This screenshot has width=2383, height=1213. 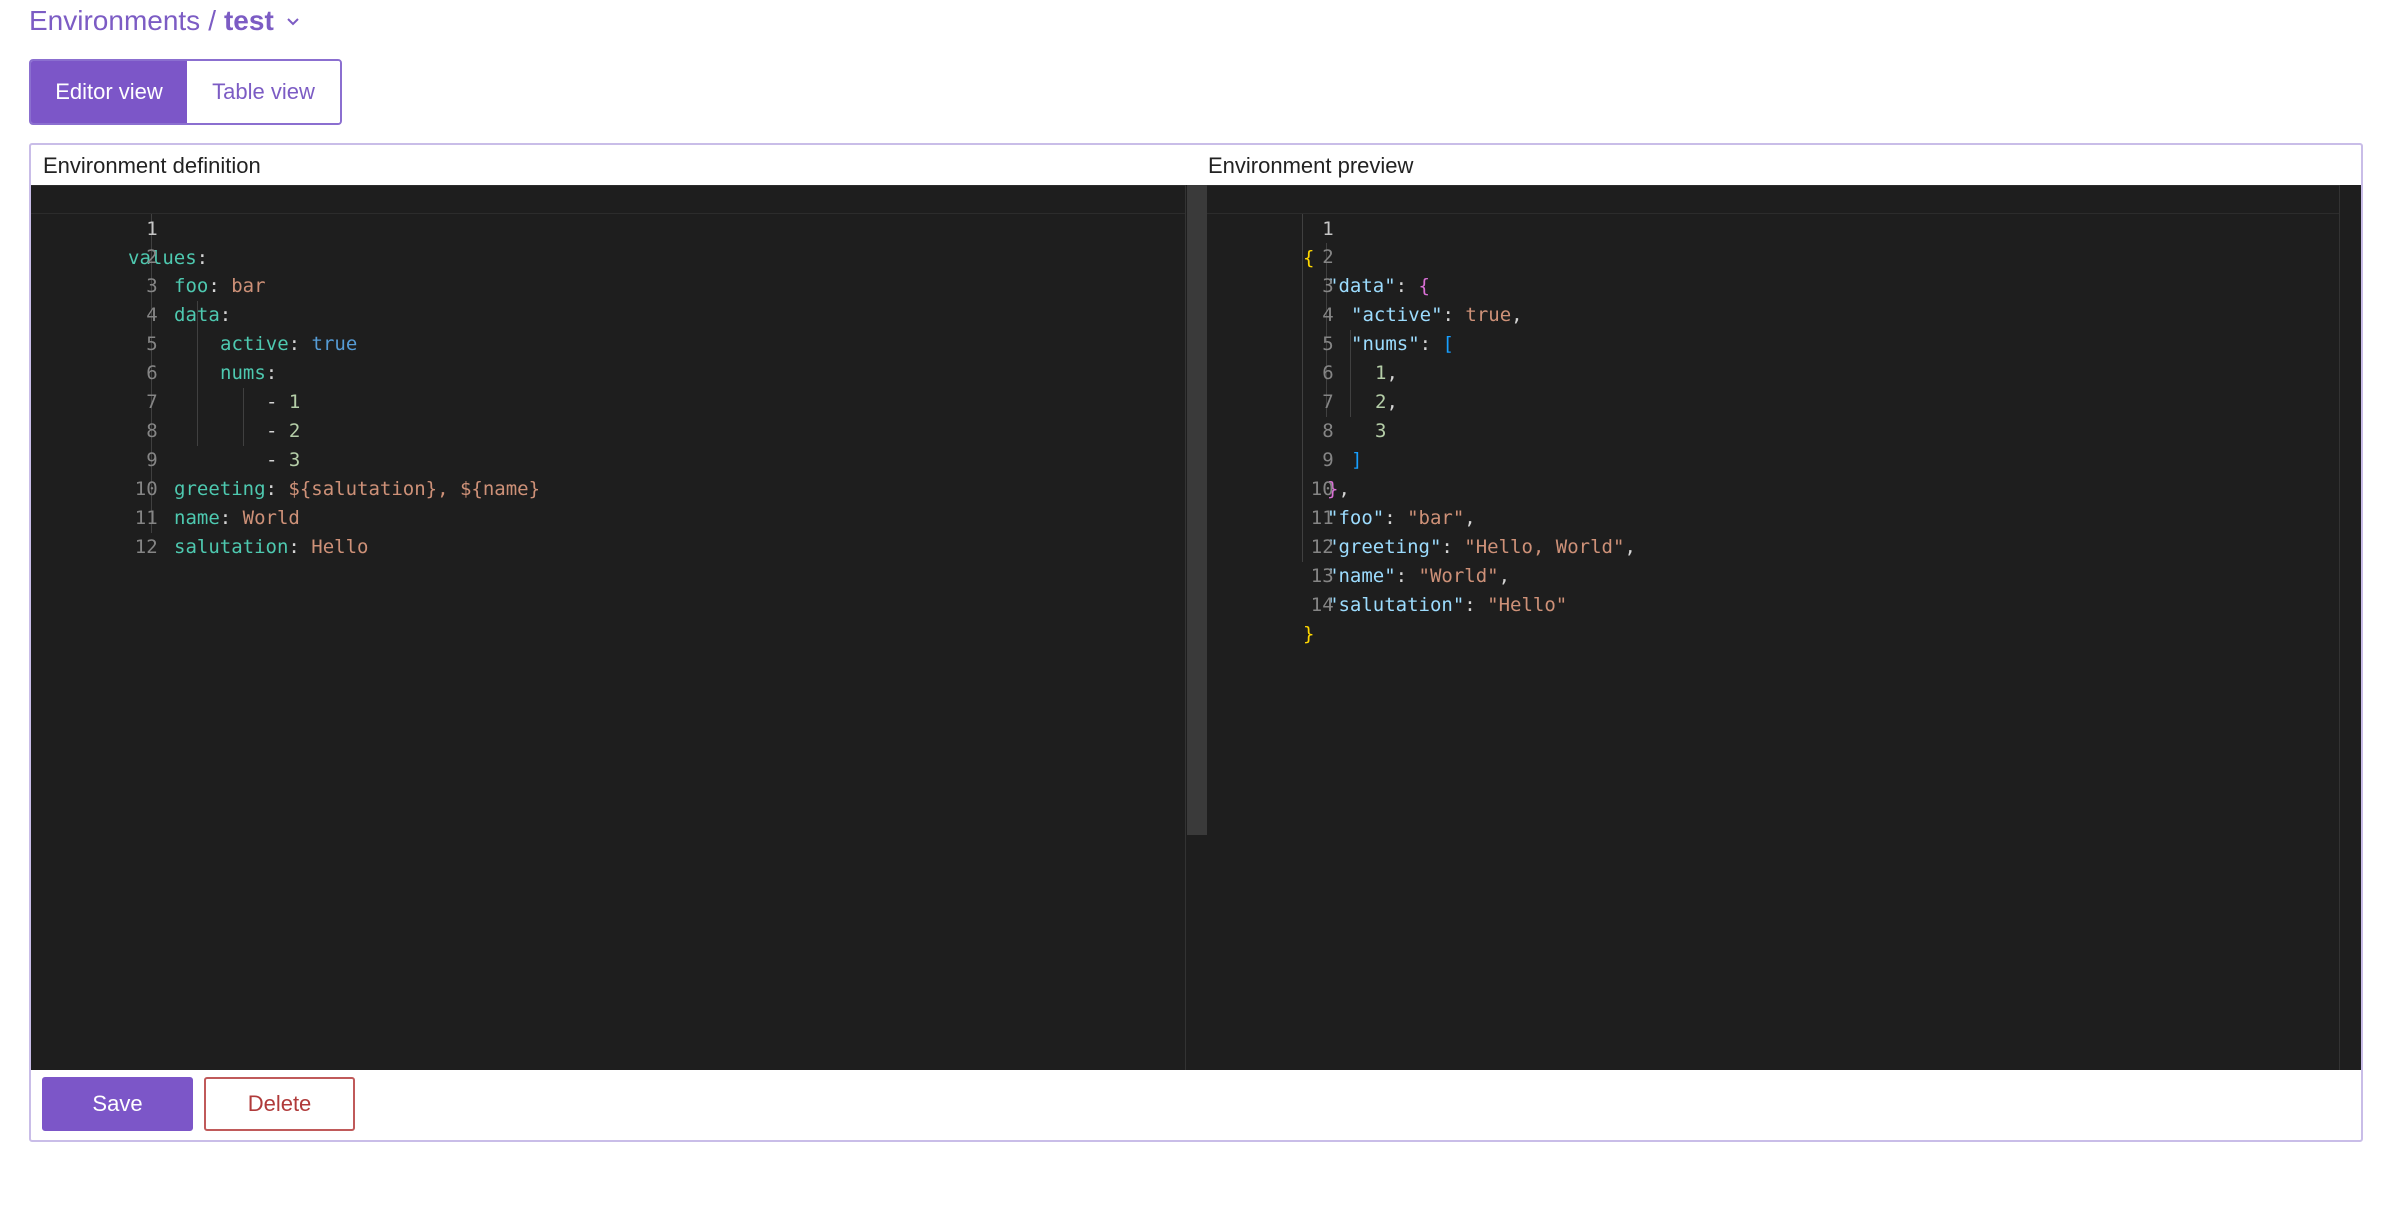 I want to click on code-line: 13 "salutation": "Hello", so click(x=1784, y=574).